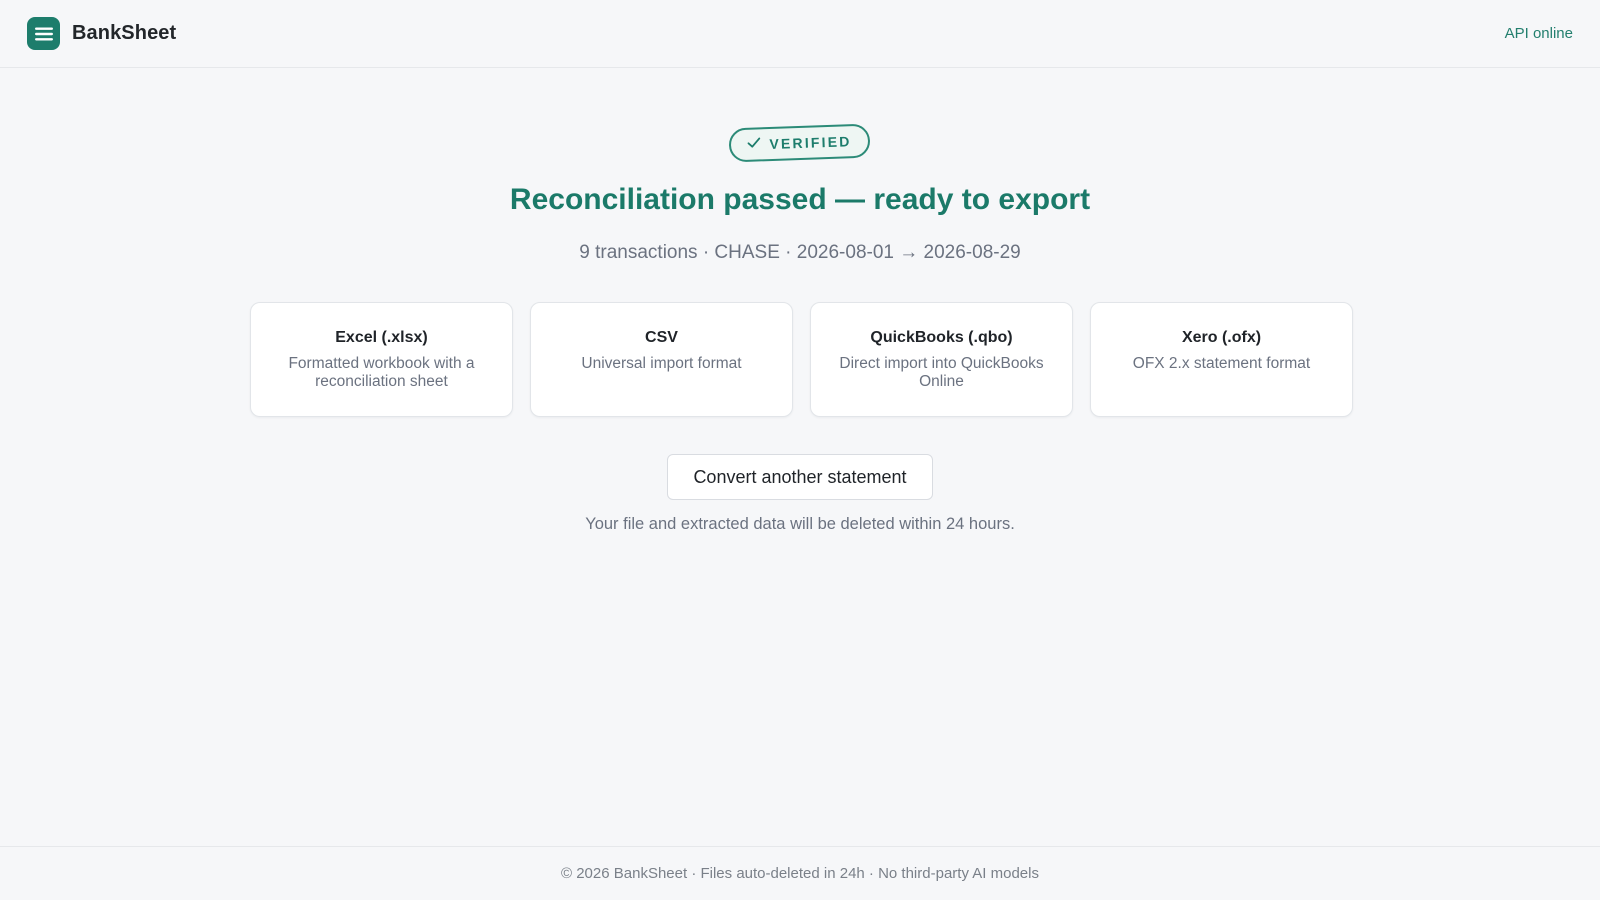 The height and width of the screenshot is (900, 1600). What do you see at coordinates (1538, 33) in the screenshot?
I see `api-status: API online` at bounding box center [1538, 33].